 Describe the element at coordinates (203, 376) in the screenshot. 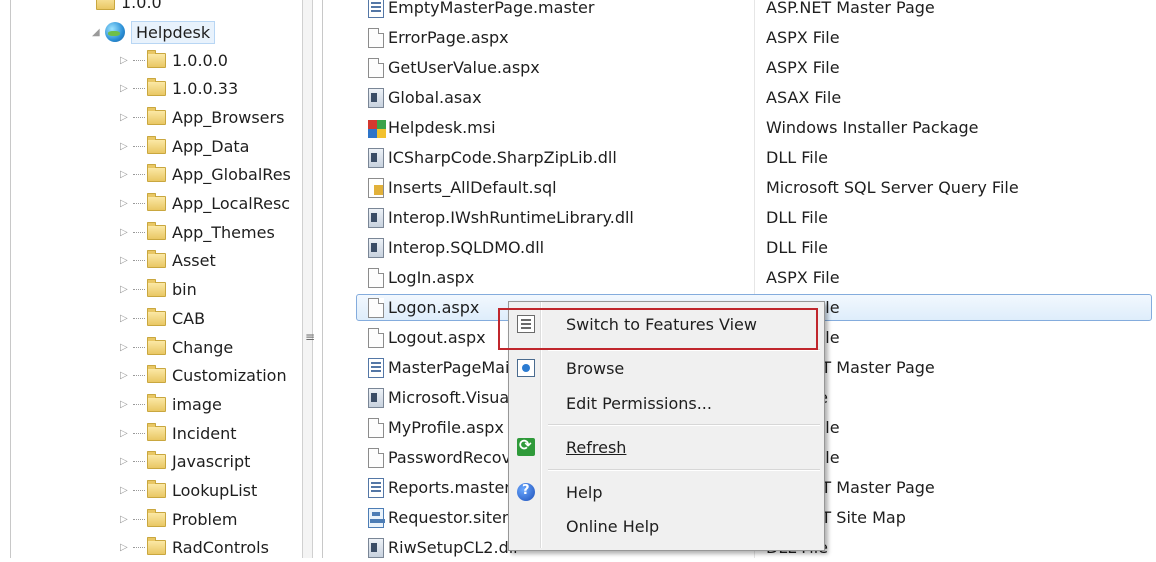

I see `tree-item-folder: ▷ Customization` at that location.